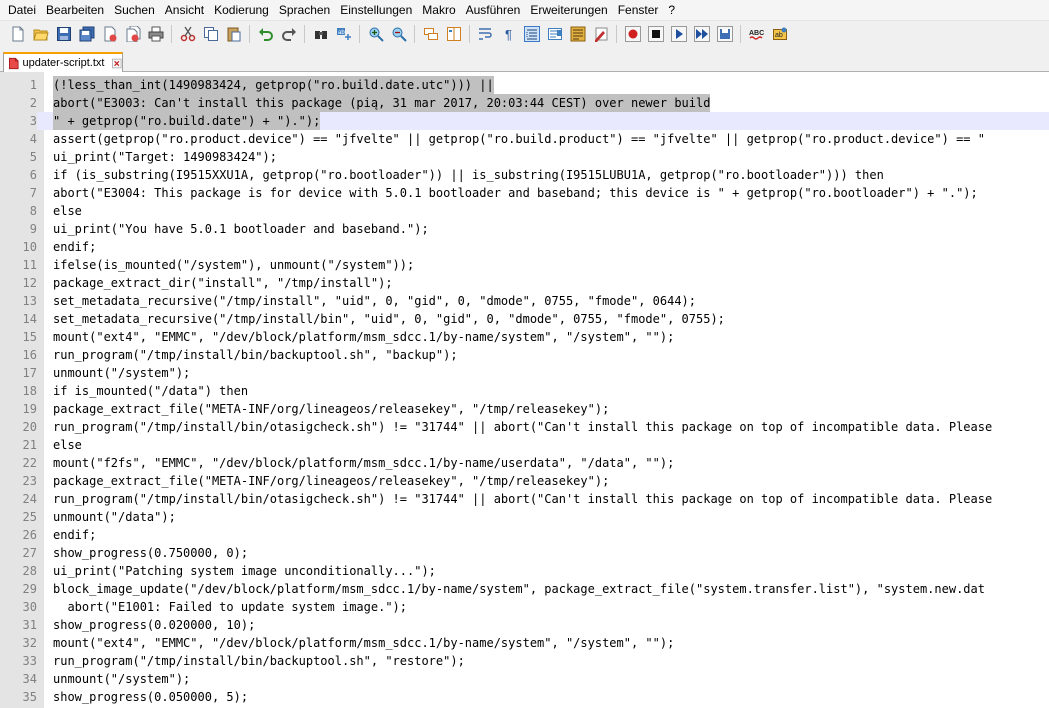 This screenshot has height=708, width=1049. What do you see at coordinates (344, 34) in the screenshot?
I see `replace-icon: ab` at bounding box center [344, 34].